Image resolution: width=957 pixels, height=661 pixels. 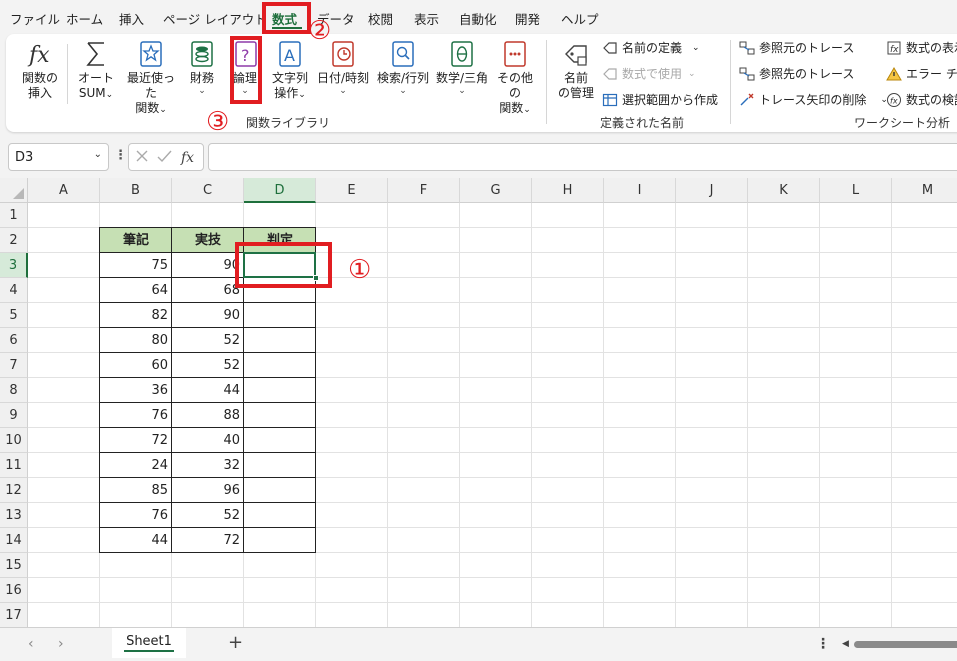 I want to click on column-header-f: F, so click(x=424, y=190).